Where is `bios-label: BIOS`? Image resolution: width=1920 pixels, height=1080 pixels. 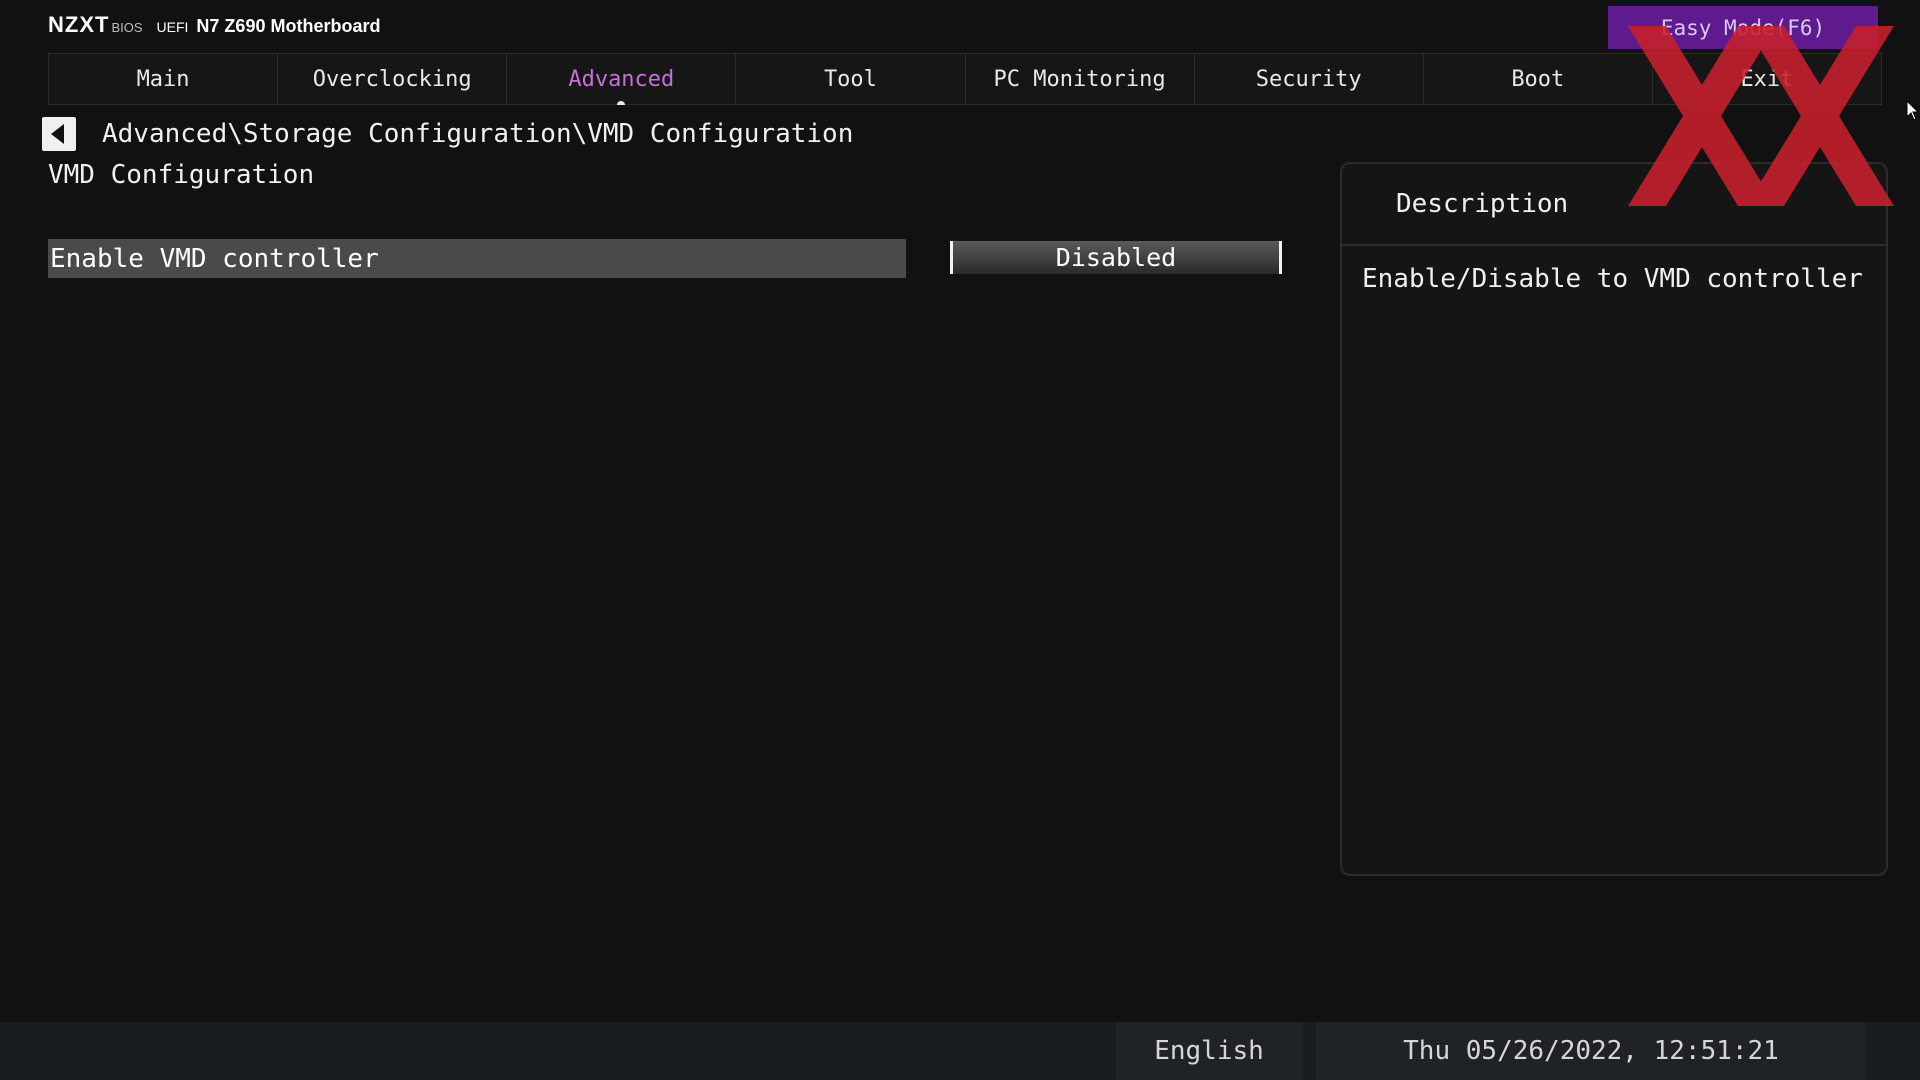 bios-label: BIOS is located at coordinates (127, 27).